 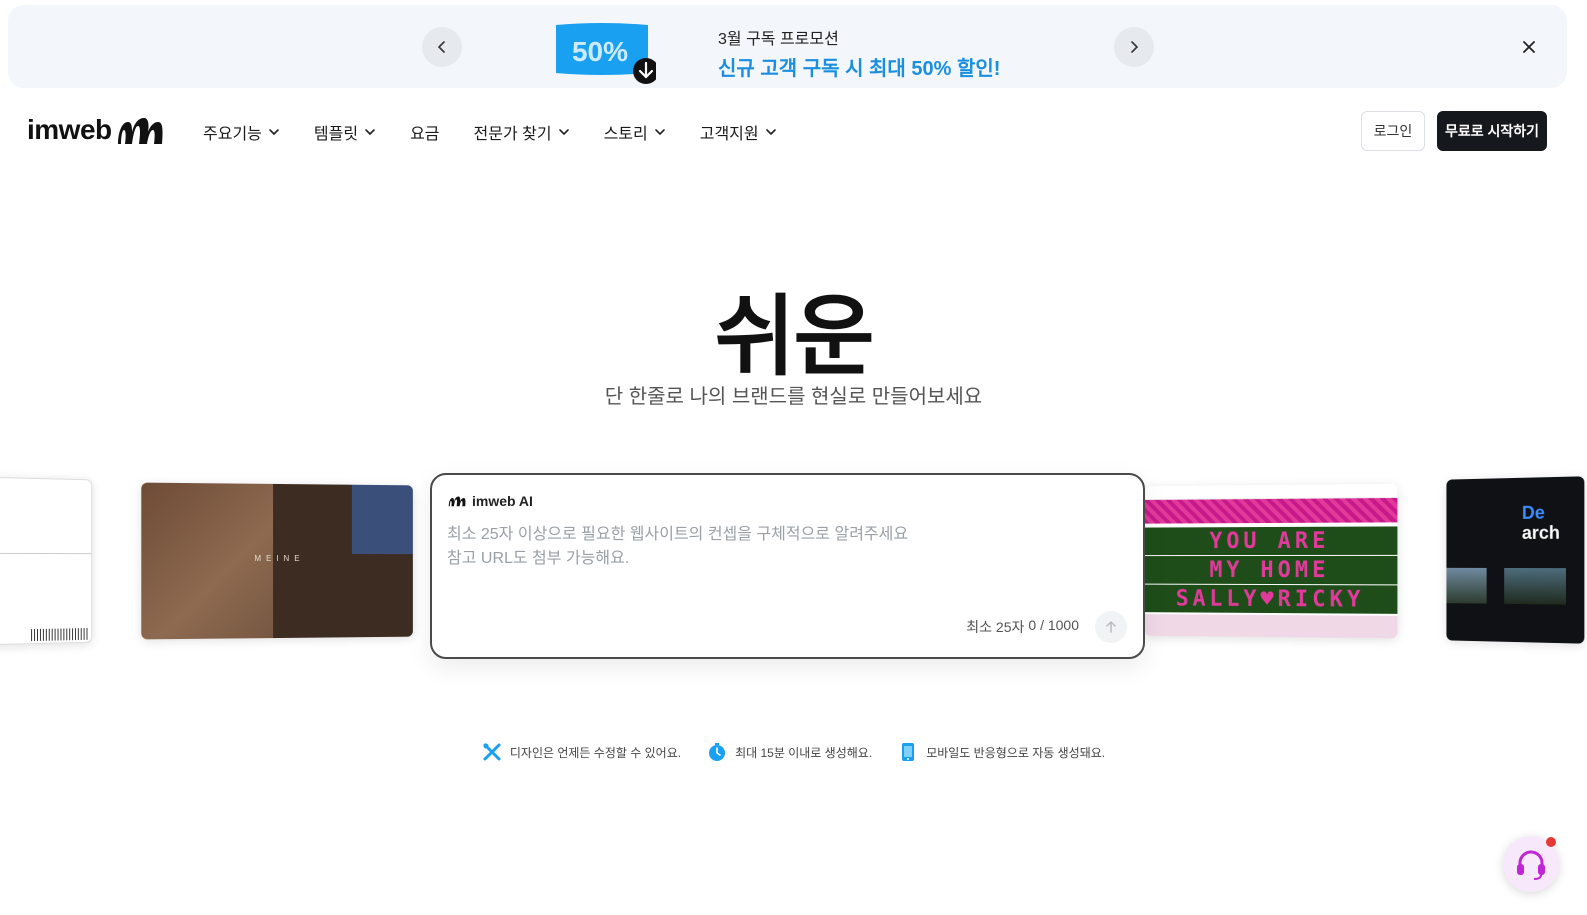 I want to click on nav-item-label: 요금, so click(x=425, y=134).